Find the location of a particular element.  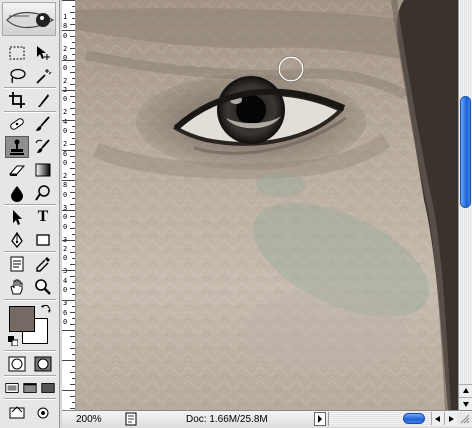

eraser-tool is located at coordinates (17, 170).